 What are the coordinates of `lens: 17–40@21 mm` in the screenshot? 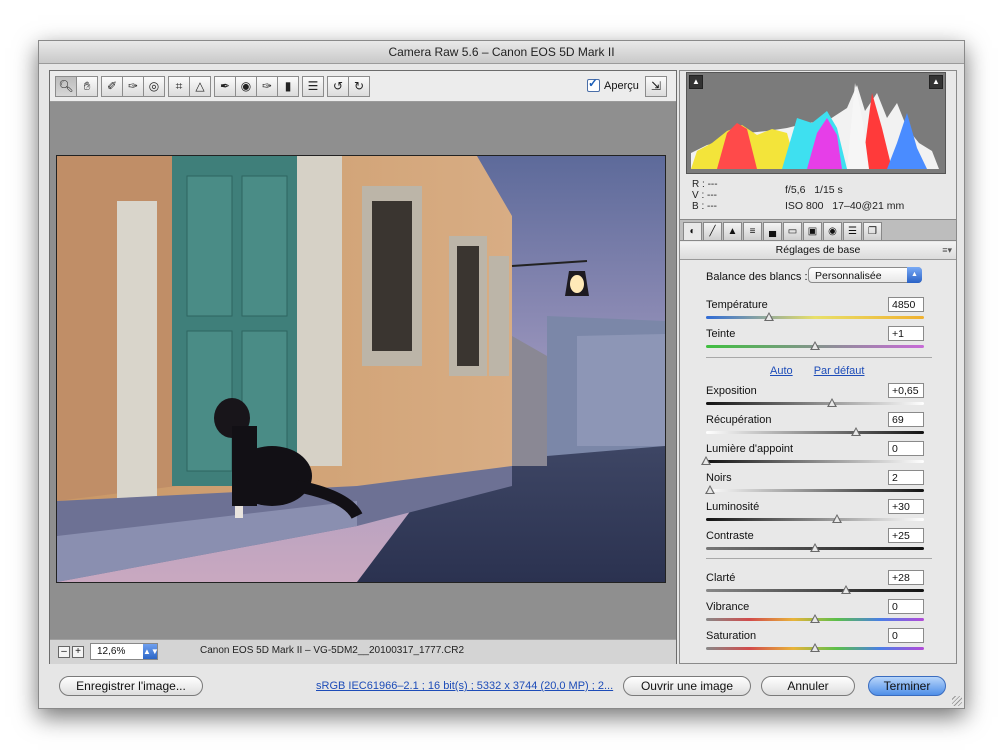 It's located at (868, 206).